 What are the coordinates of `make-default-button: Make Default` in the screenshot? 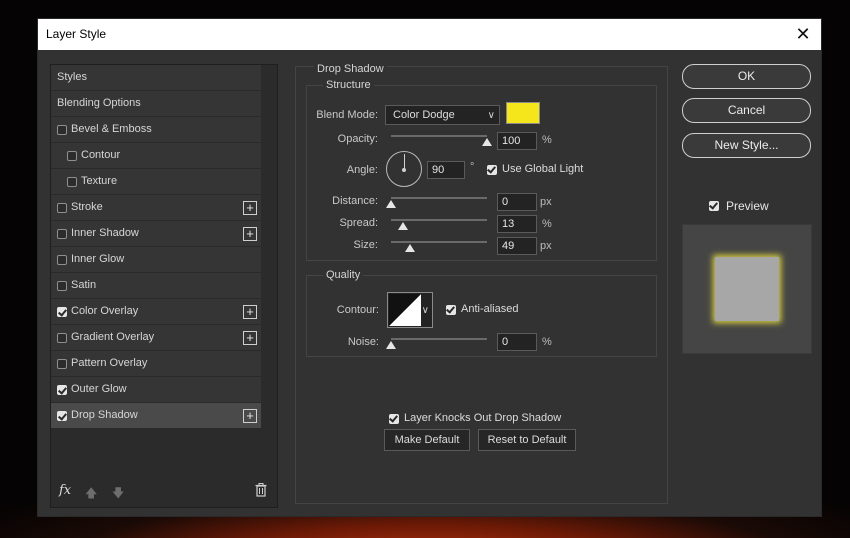 It's located at (427, 440).